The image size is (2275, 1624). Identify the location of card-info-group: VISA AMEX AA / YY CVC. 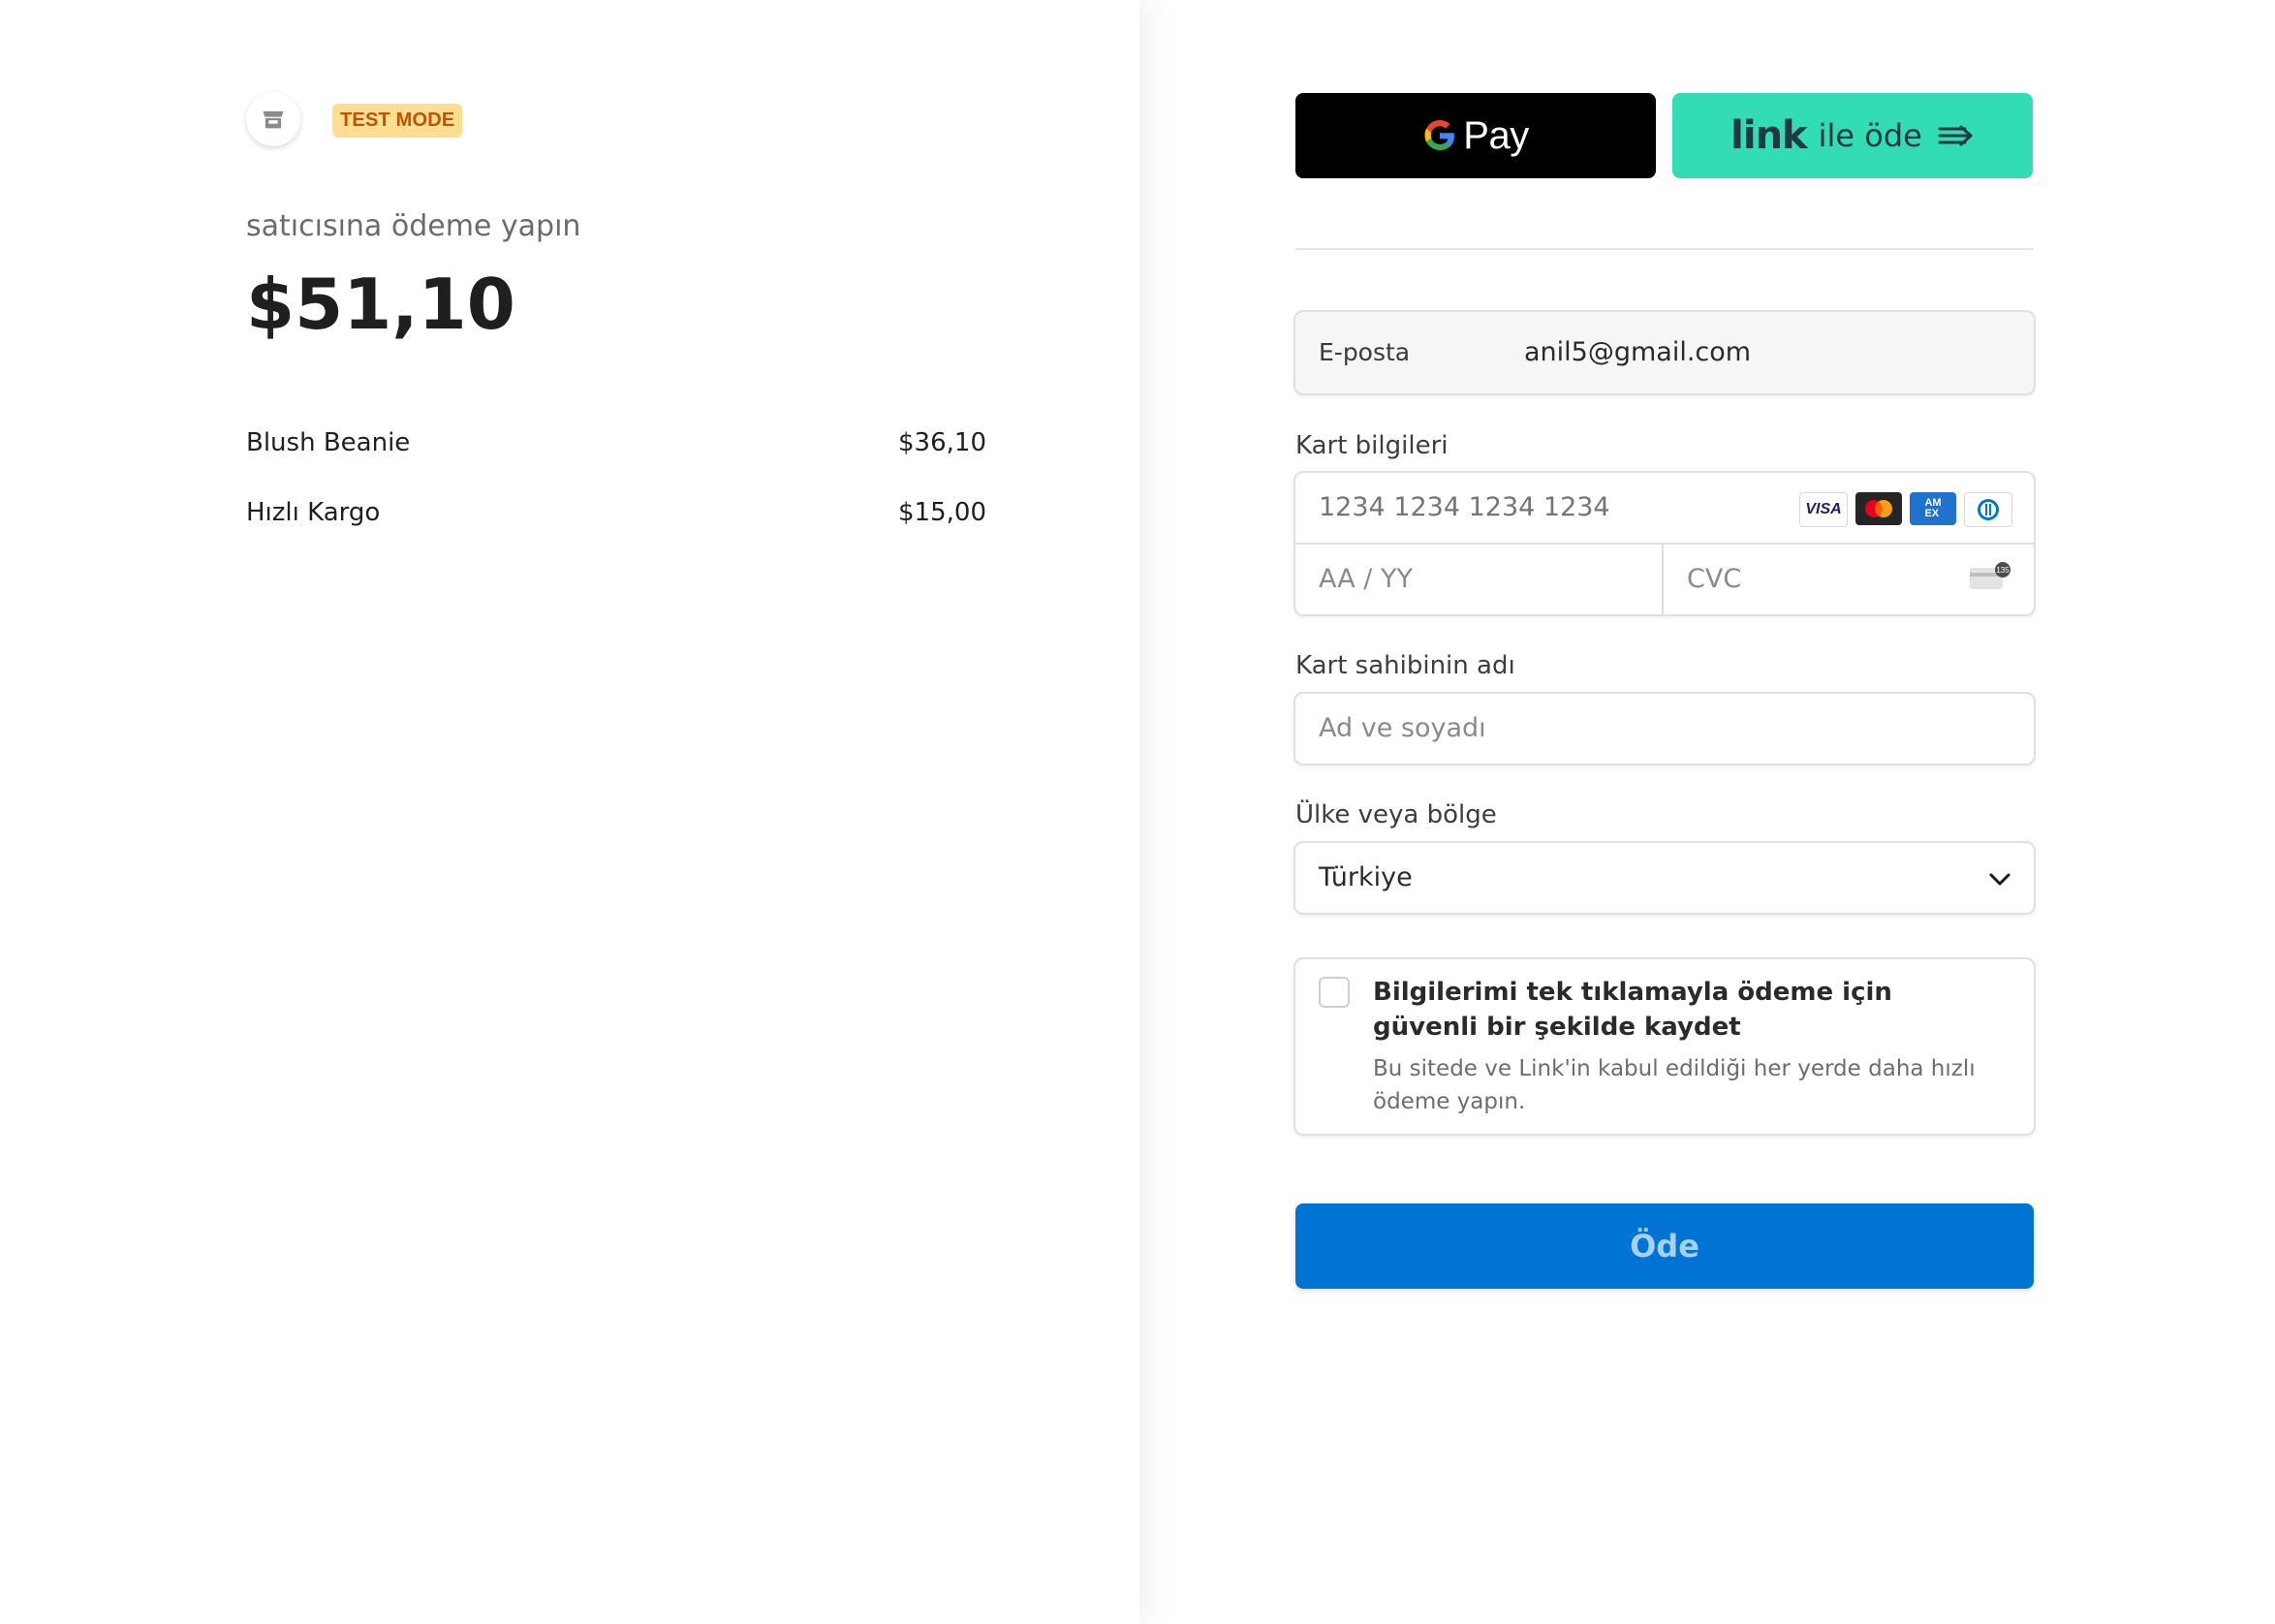
(1664, 543).